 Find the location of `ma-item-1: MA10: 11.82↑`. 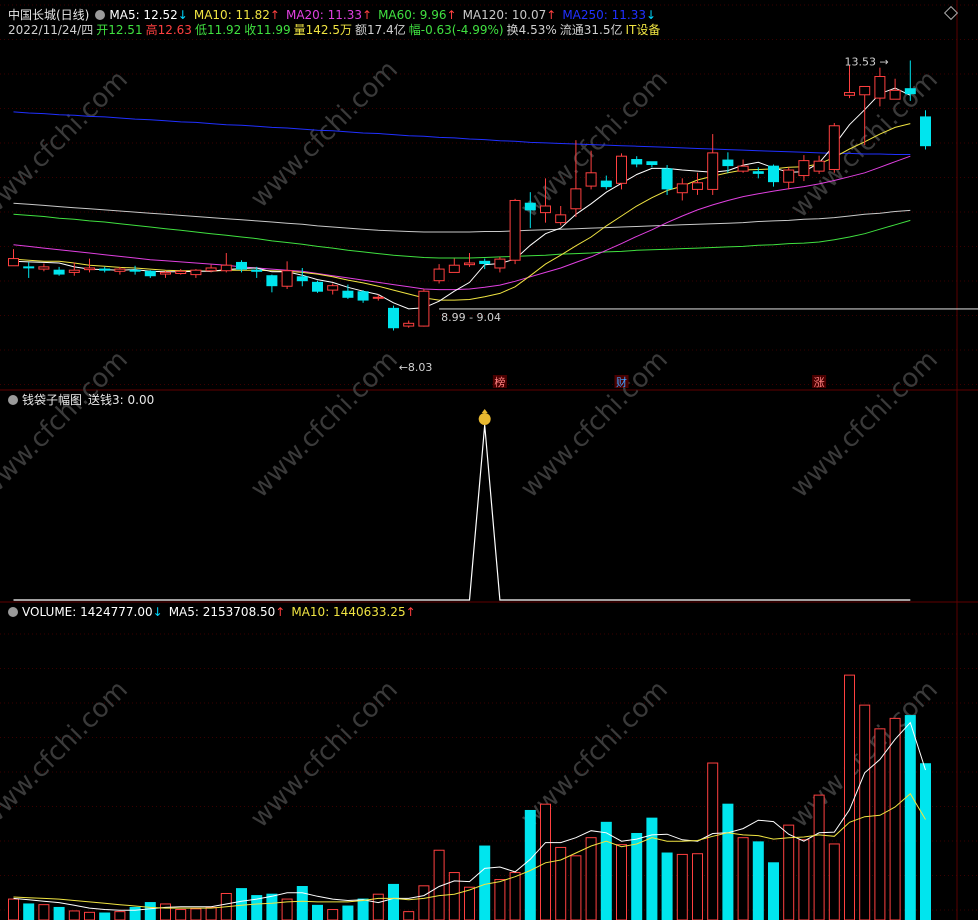

ma-item-1: MA10: 11.82↑ is located at coordinates (237, 15).